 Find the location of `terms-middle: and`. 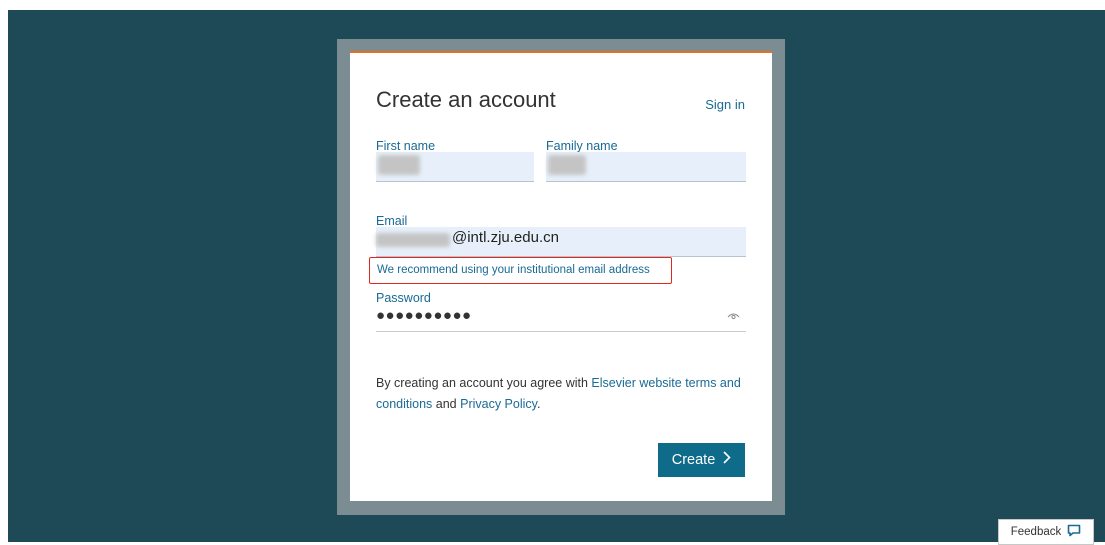

terms-middle: and is located at coordinates (446, 404).